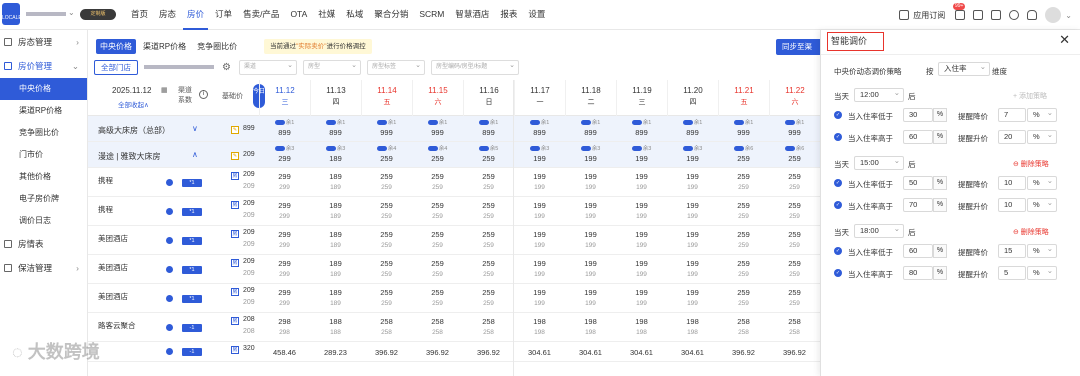 The height and width of the screenshot is (376, 1080). What do you see at coordinates (335, 98) in the screenshot?
I see `date-column: 11.13 四` at bounding box center [335, 98].